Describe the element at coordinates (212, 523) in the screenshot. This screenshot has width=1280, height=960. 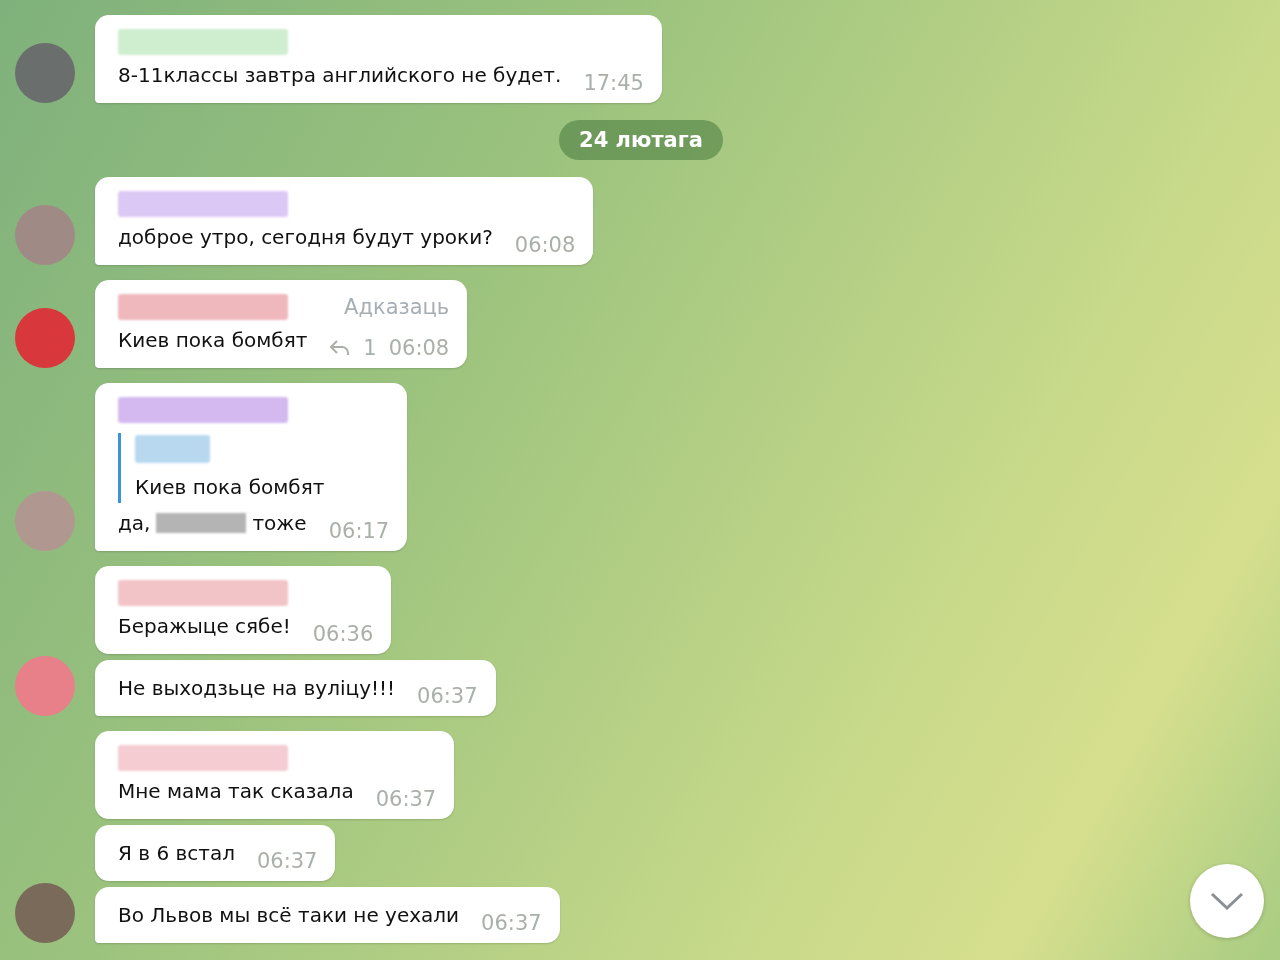
I see `message-text: да, тоже` at that location.